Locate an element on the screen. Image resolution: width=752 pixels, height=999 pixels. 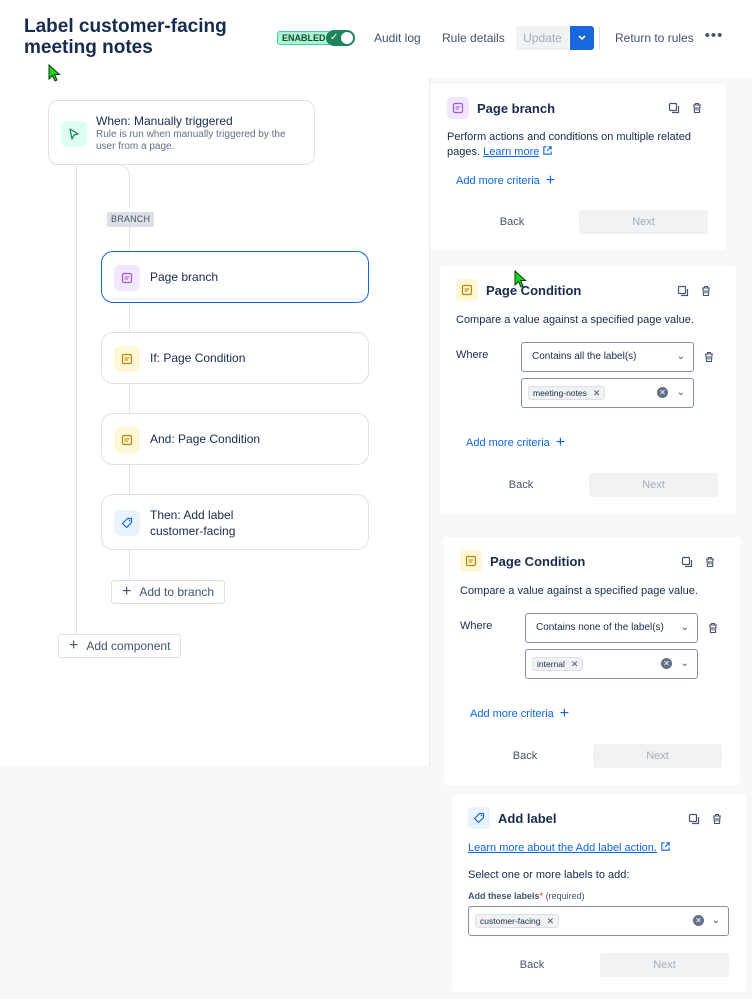
node-label: If: Page Condition is located at coordinates (198, 358).